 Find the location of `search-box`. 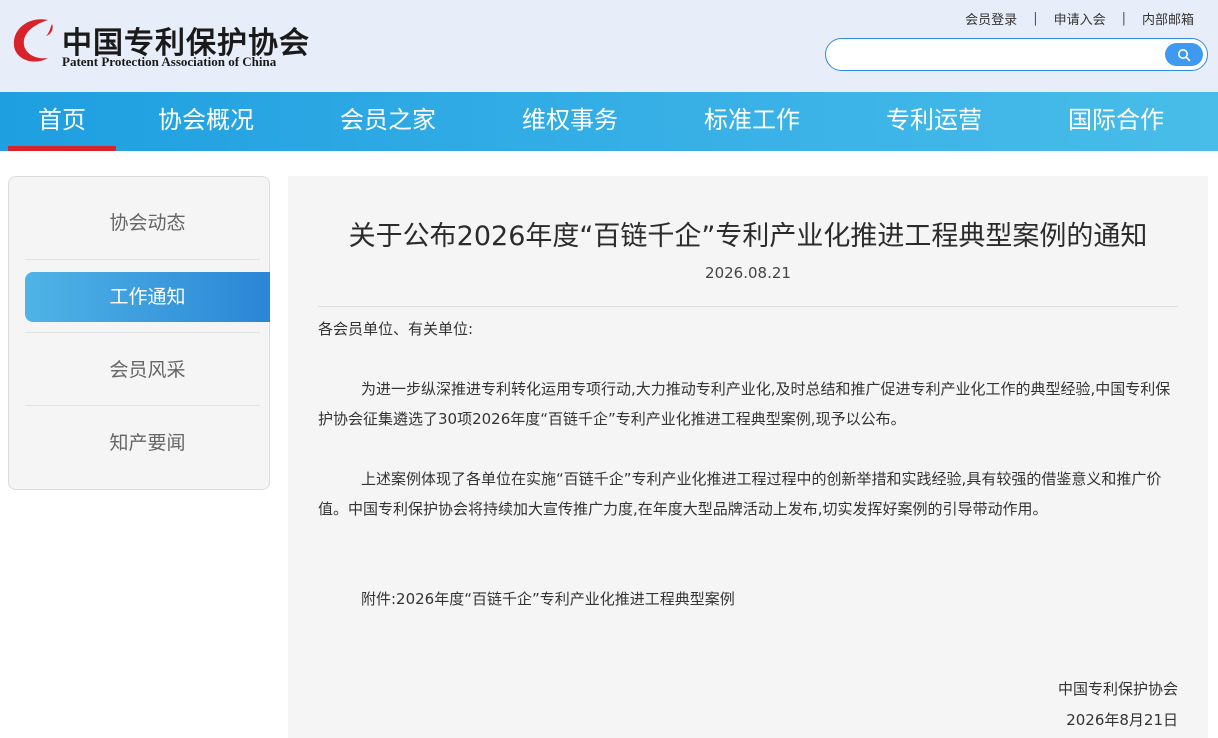

search-box is located at coordinates (1016, 54).